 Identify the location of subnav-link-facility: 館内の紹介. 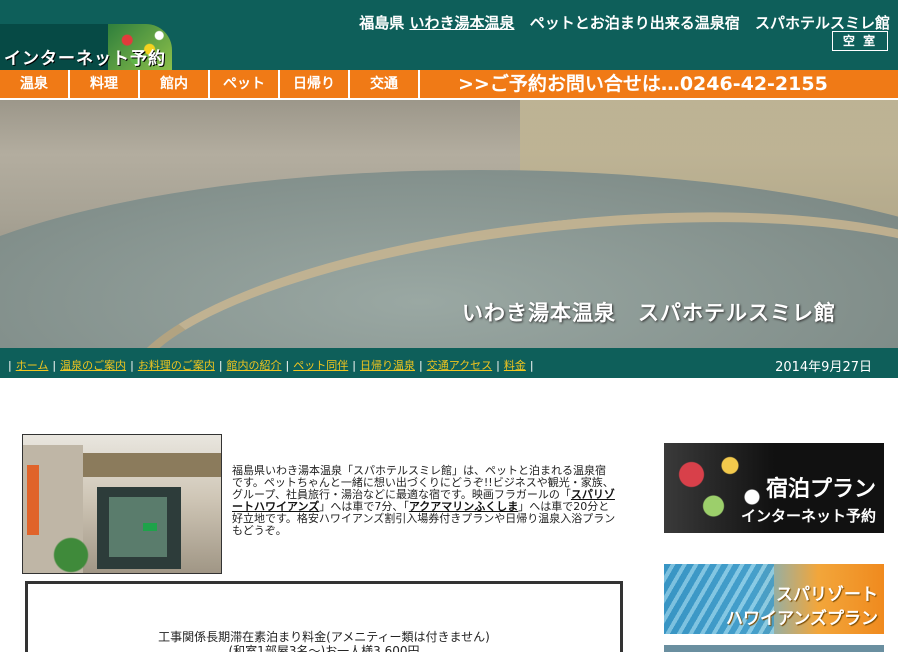
(254, 365).